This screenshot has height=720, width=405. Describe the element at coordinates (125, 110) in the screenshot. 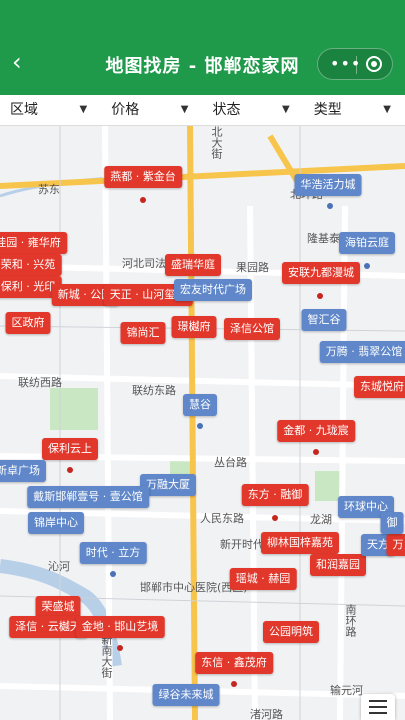

I see `filter-label: 价格` at that location.